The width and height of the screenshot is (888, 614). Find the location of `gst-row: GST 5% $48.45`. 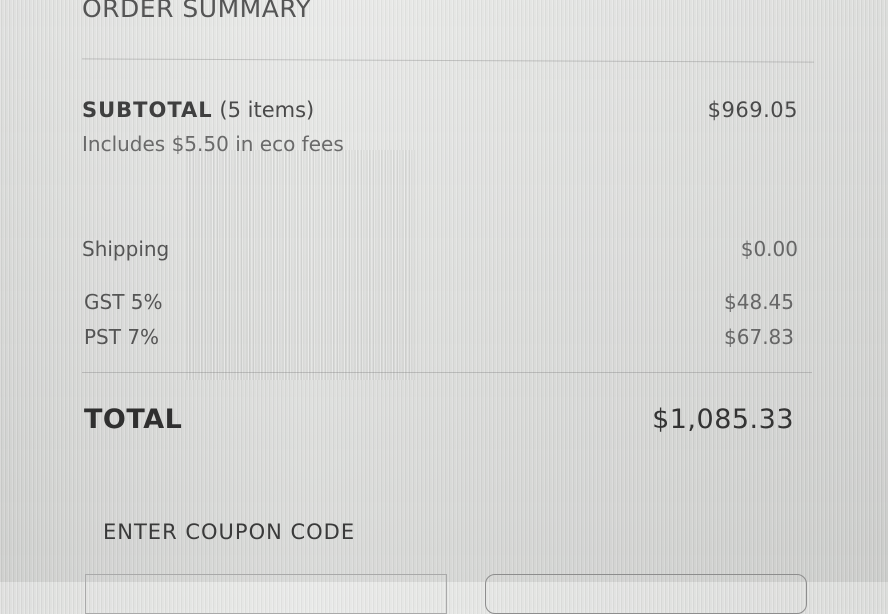

gst-row: GST 5% $48.45 is located at coordinates (439, 302).